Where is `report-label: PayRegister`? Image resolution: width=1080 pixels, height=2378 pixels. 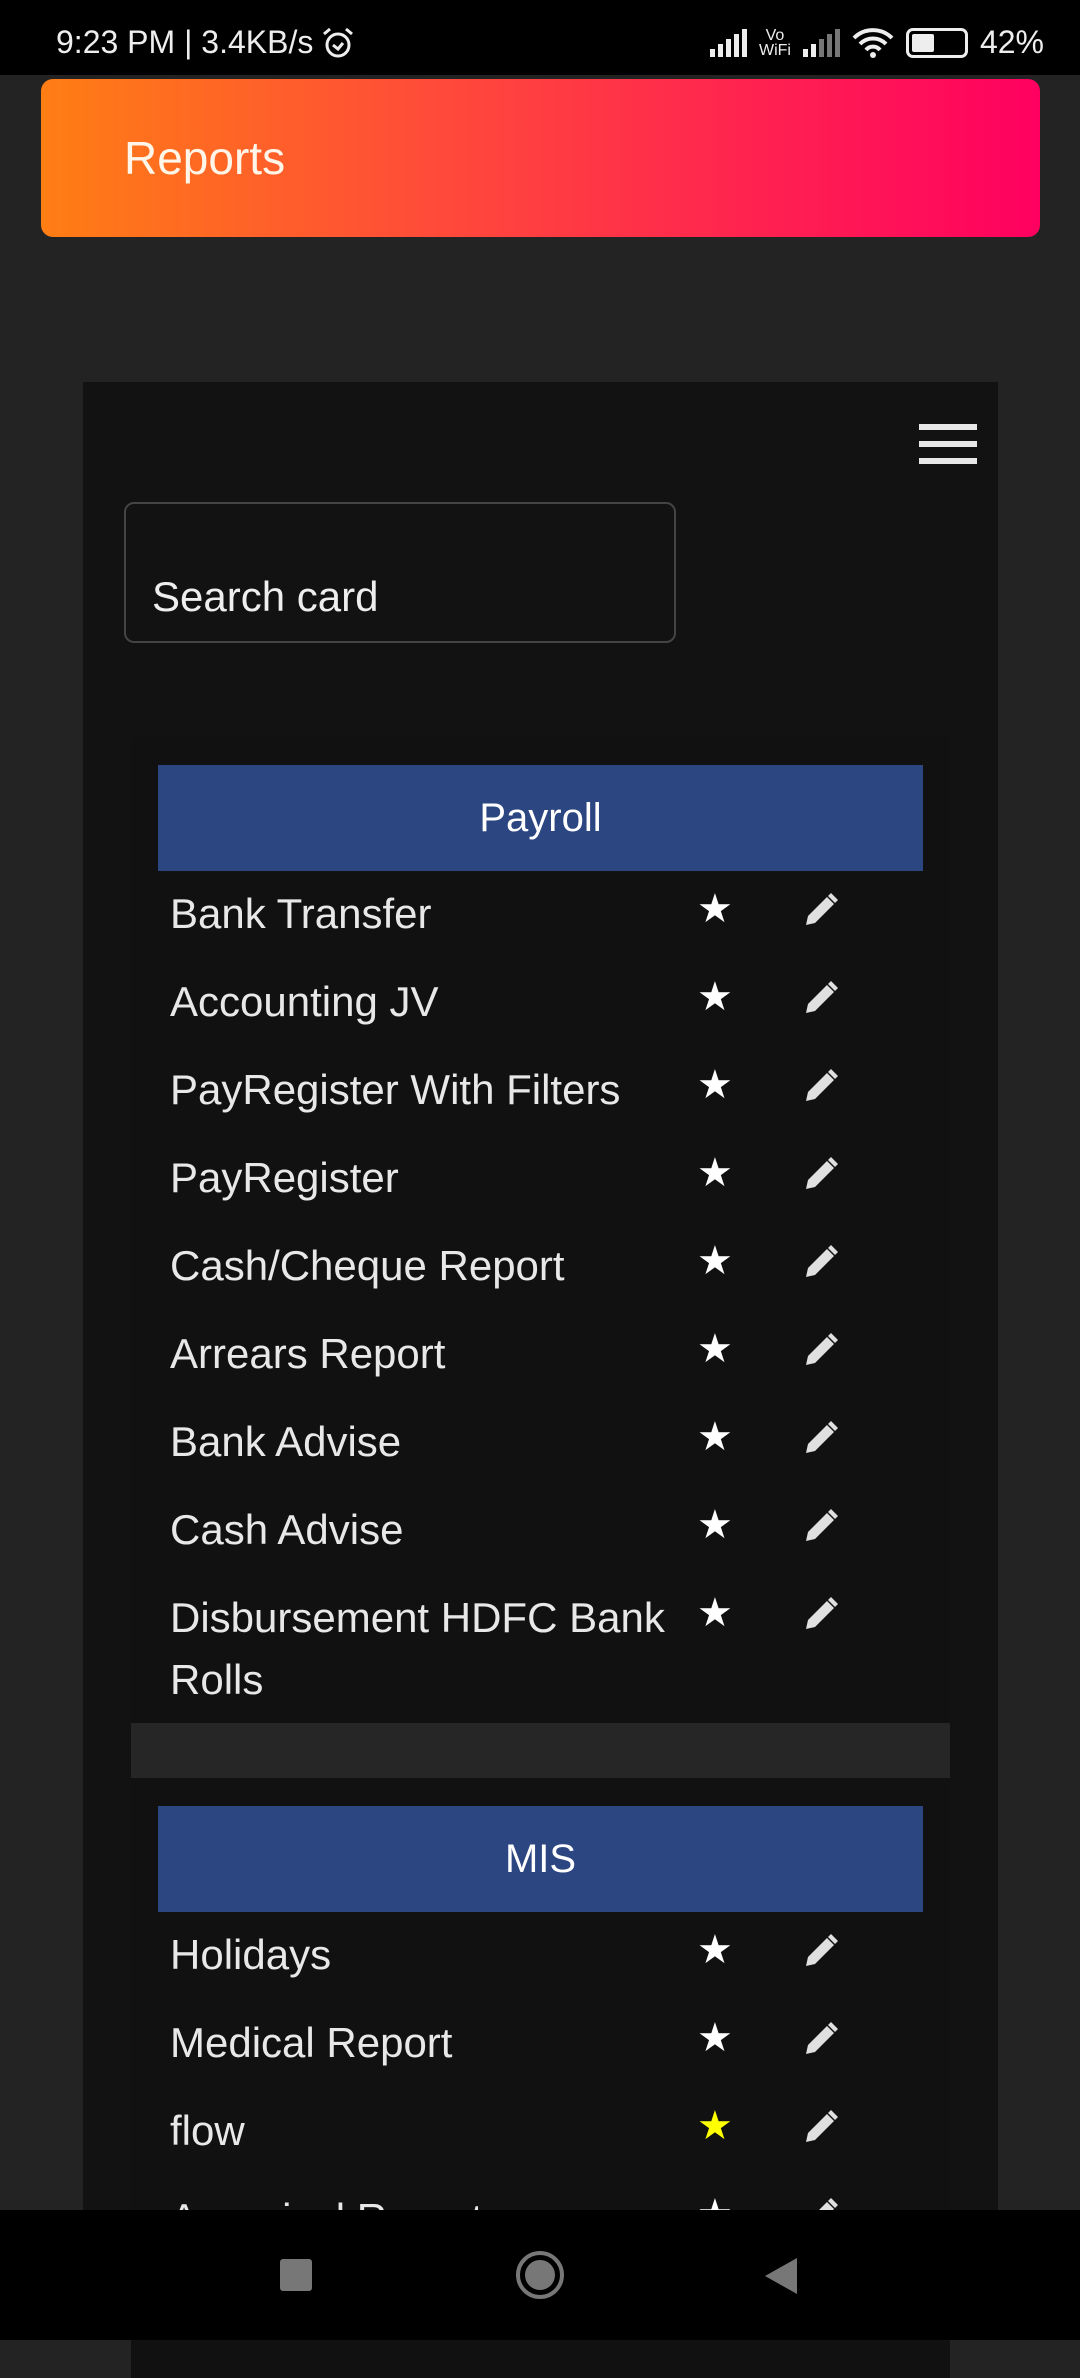
report-label: PayRegister is located at coordinates (420, 1178).